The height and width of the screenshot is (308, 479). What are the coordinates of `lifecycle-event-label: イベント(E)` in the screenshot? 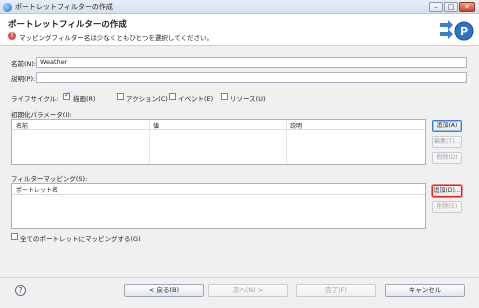 It's located at (196, 99).